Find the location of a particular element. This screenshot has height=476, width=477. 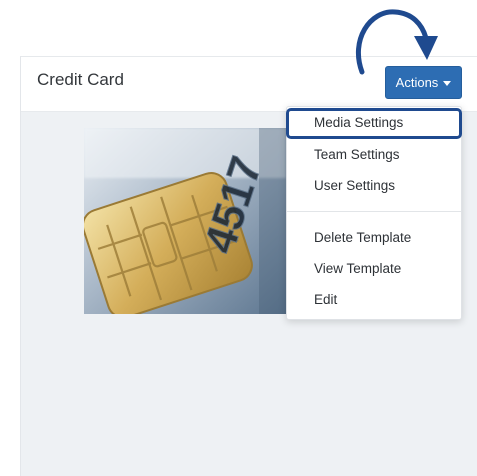

menu-divider is located at coordinates (374, 211).